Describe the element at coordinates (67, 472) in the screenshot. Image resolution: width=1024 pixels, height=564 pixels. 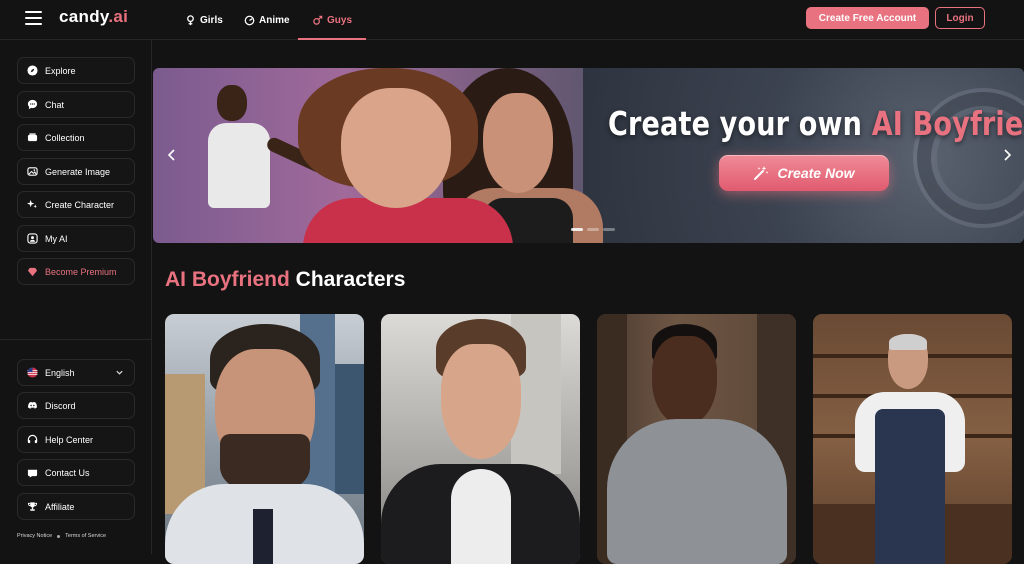
I see `sidebar-item-label: Contact Us` at that location.